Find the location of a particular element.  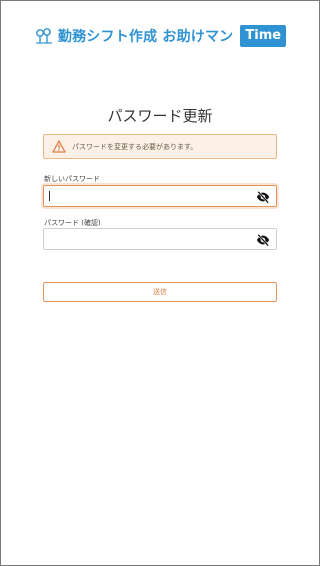

page-title: パスワード更新 is located at coordinates (160, 116).